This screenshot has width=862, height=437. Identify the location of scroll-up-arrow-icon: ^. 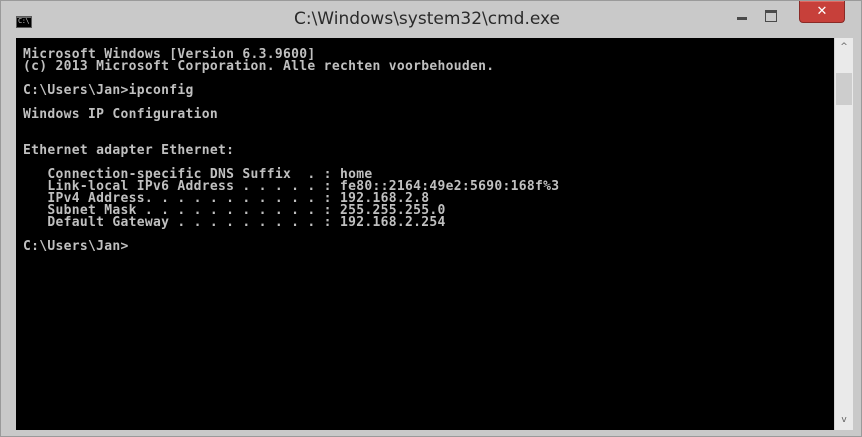
(844, 47).